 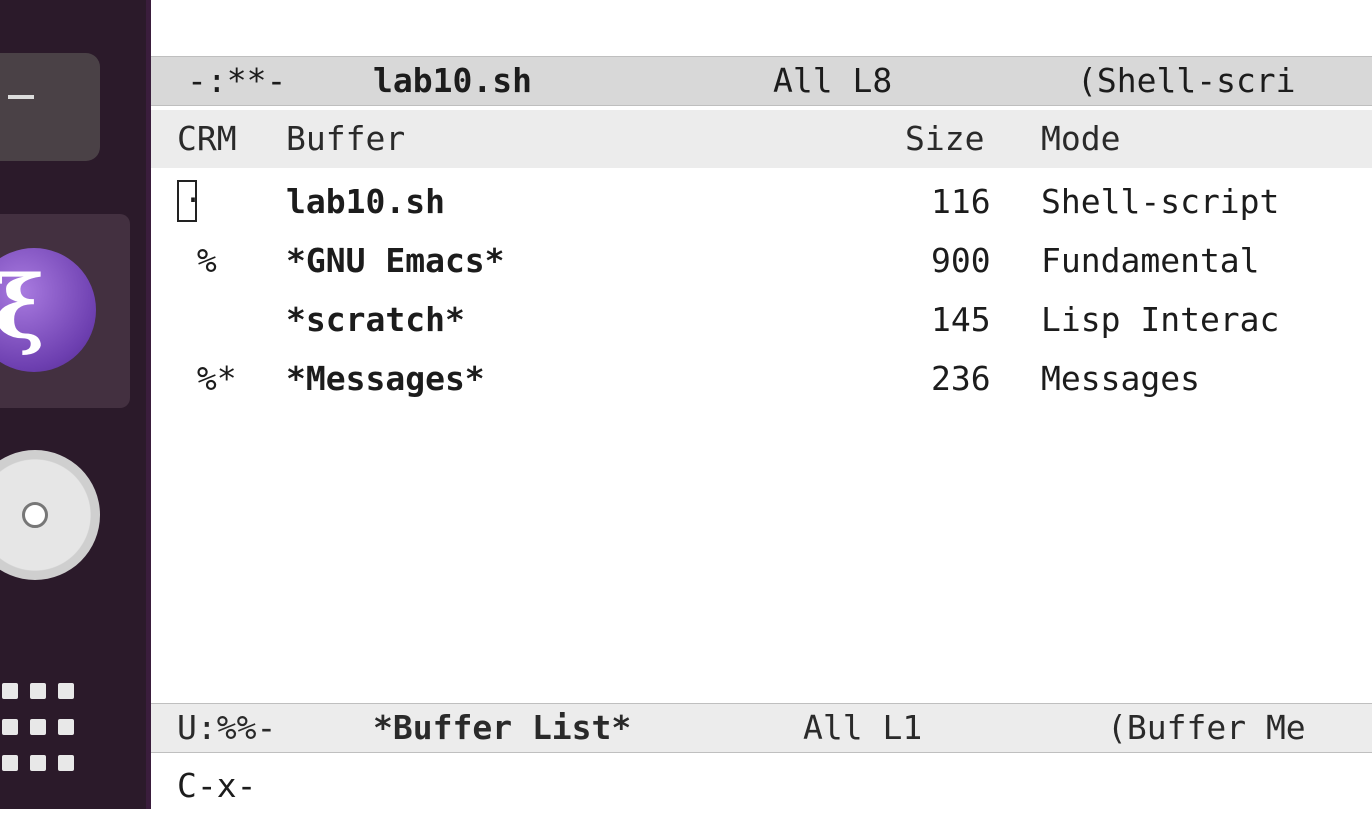 What do you see at coordinates (227, 727) in the screenshot?
I see `mode-line-status: U:%%-` at bounding box center [227, 727].